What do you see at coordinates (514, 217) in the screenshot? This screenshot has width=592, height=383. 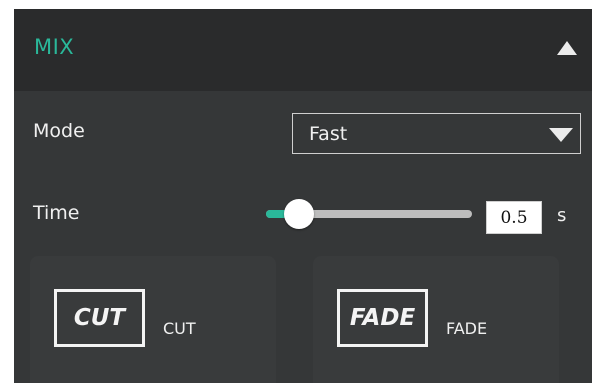 I see `time-value-input` at bounding box center [514, 217].